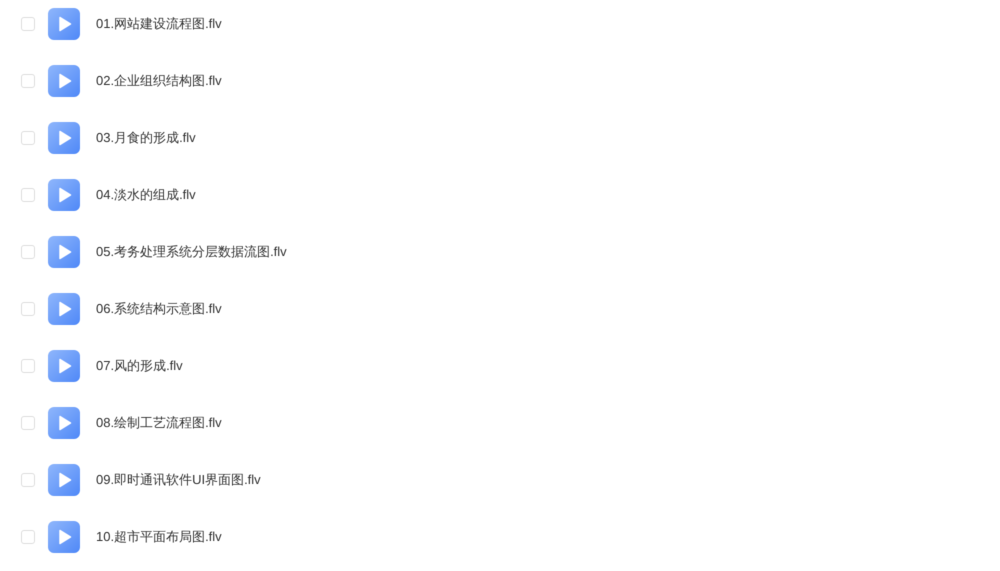 Image resolution: width=1000 pixels, height=571 pixels. I want to click on file-name: 08.绘制工艺流程图.flv, so click(159, 423).